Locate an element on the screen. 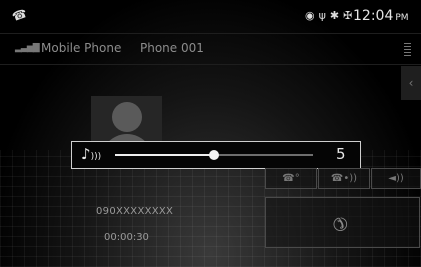 This screenshot has width=421, height=267. volume-slider-fill is located at coordinates (164, 155).